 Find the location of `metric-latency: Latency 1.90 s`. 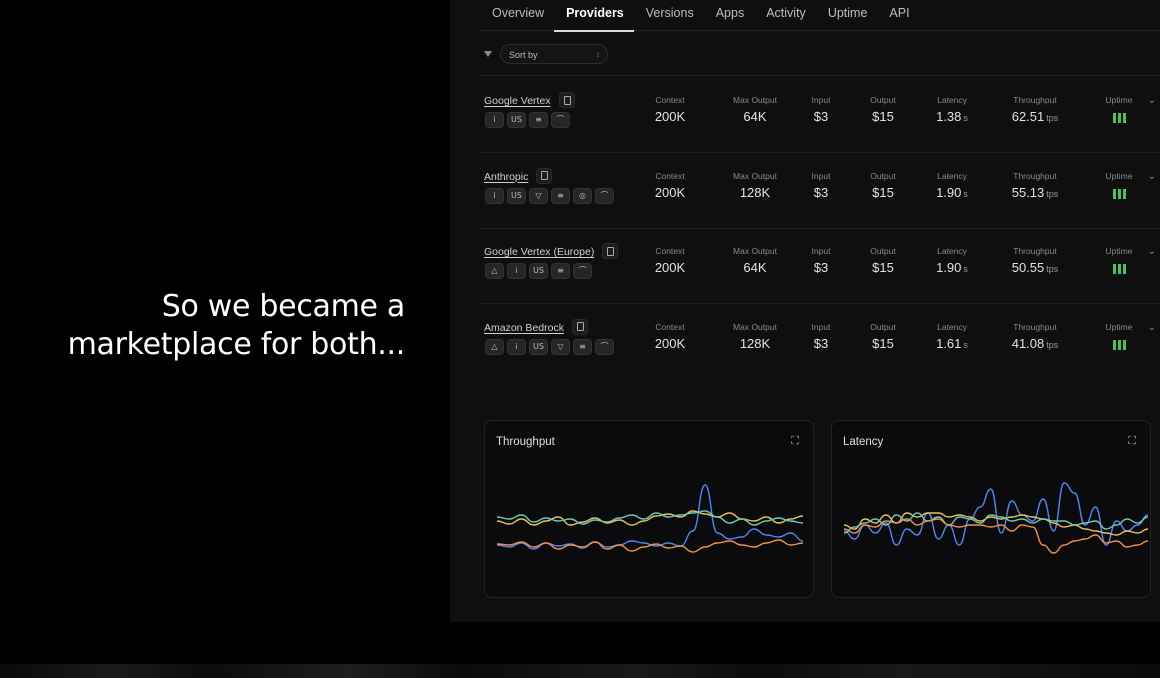

metric-latency: Latency 1.90 s is located at coordinates (952, 260).